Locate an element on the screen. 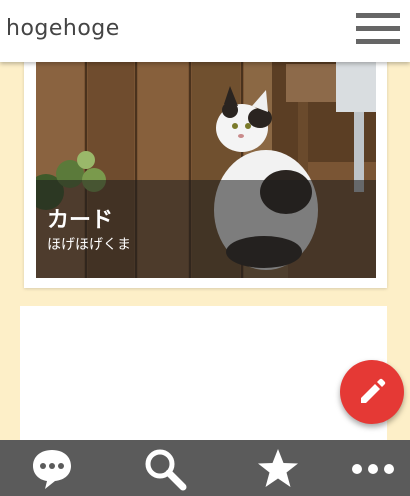 The image size is (410, 496). star-icon is located at coordinates (278, 468).